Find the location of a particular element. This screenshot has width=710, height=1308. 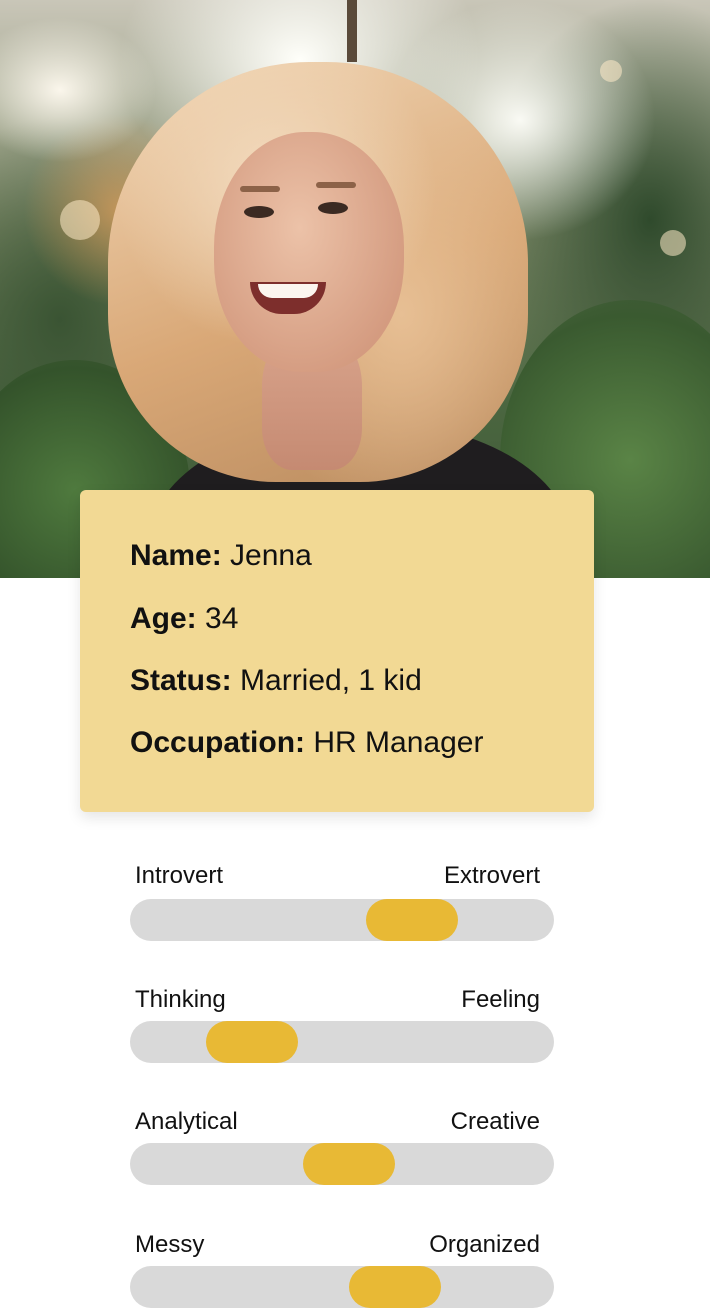

photo-eye-right is located at coordinates (333, 208).